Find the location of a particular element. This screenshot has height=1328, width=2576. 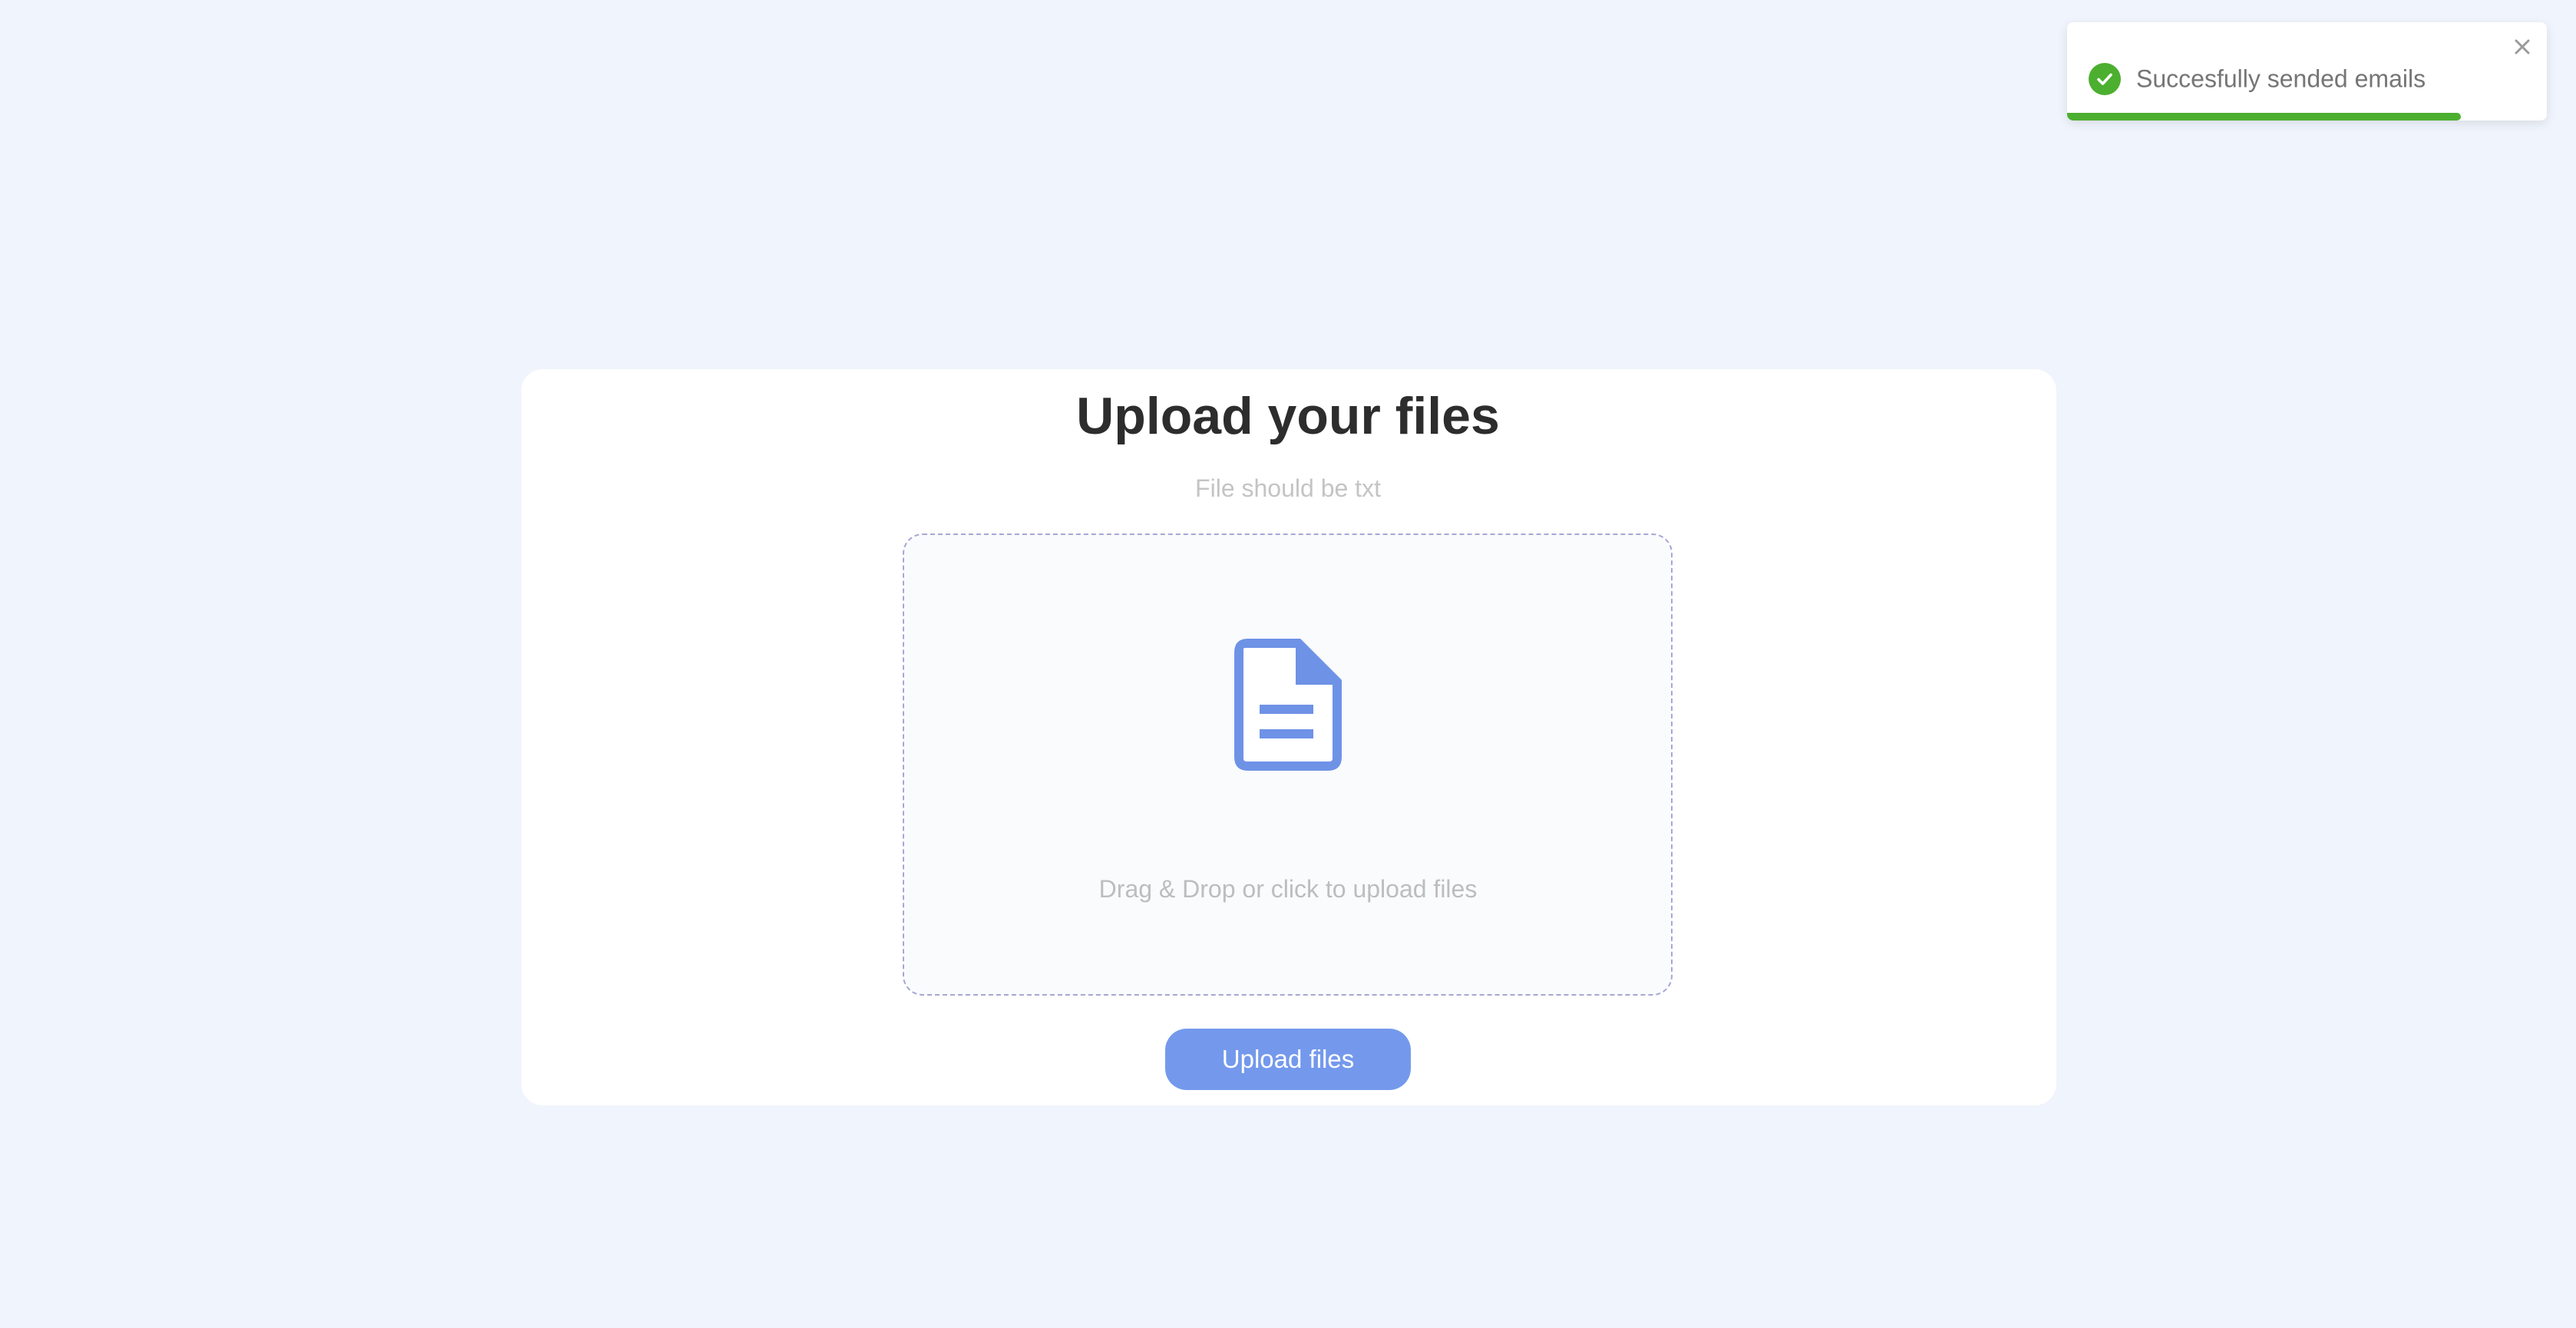

dropzone-instructions: Drag & Drop or click to upload files is located at coordinates (1288, 889).